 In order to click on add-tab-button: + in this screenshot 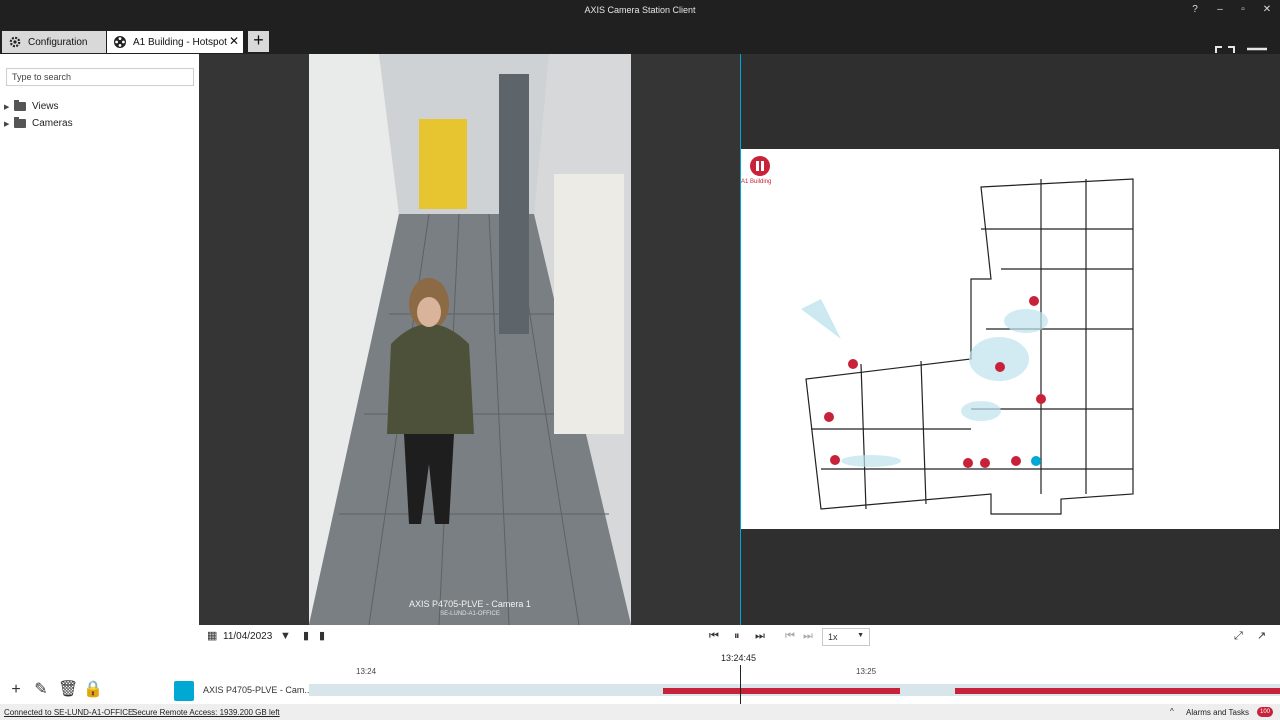, I will do `click(258, 41)`.